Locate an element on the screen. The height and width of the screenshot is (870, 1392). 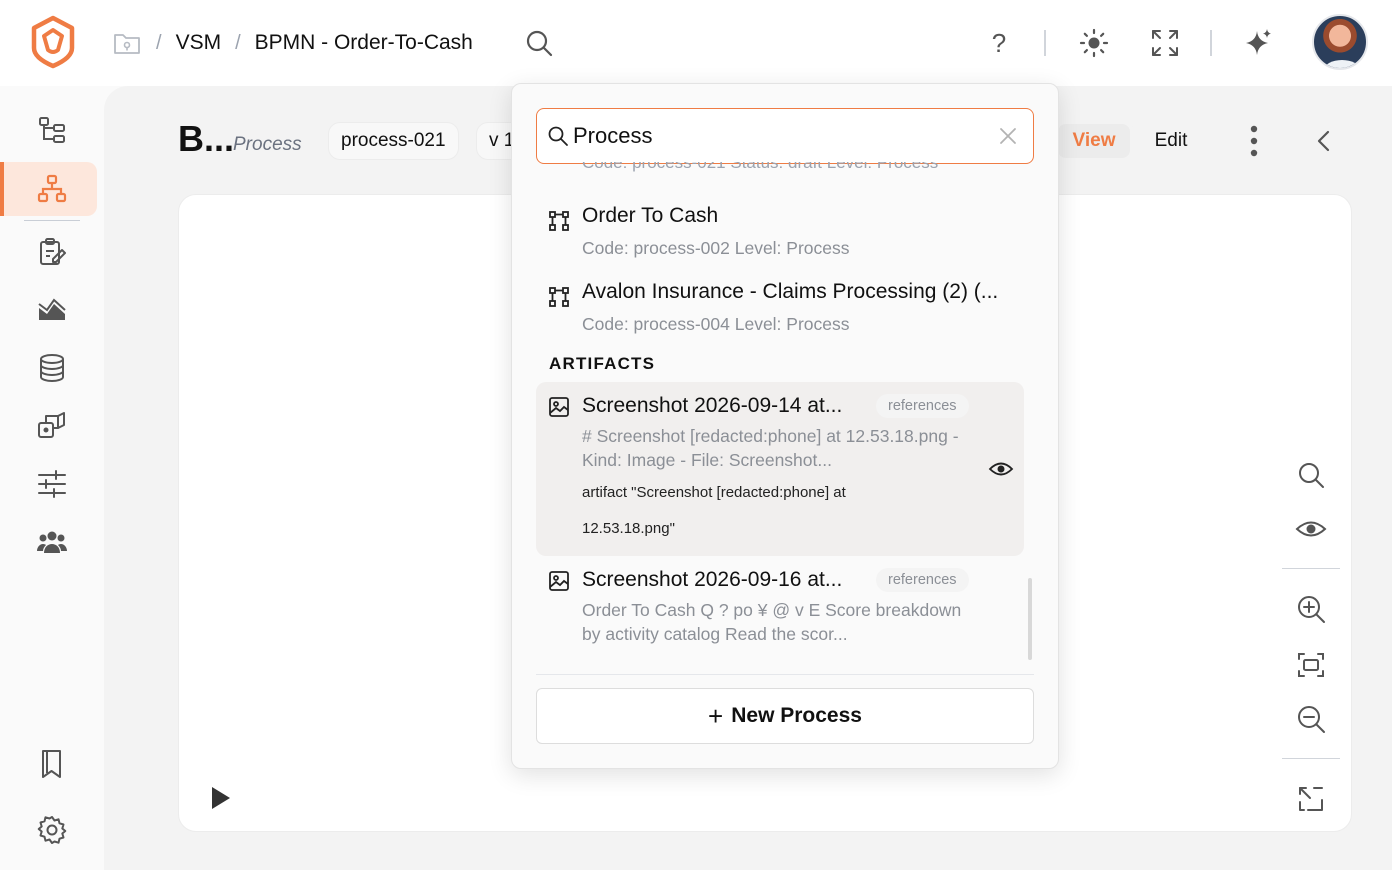
rail-tasks is located at coordinates (52, 252).